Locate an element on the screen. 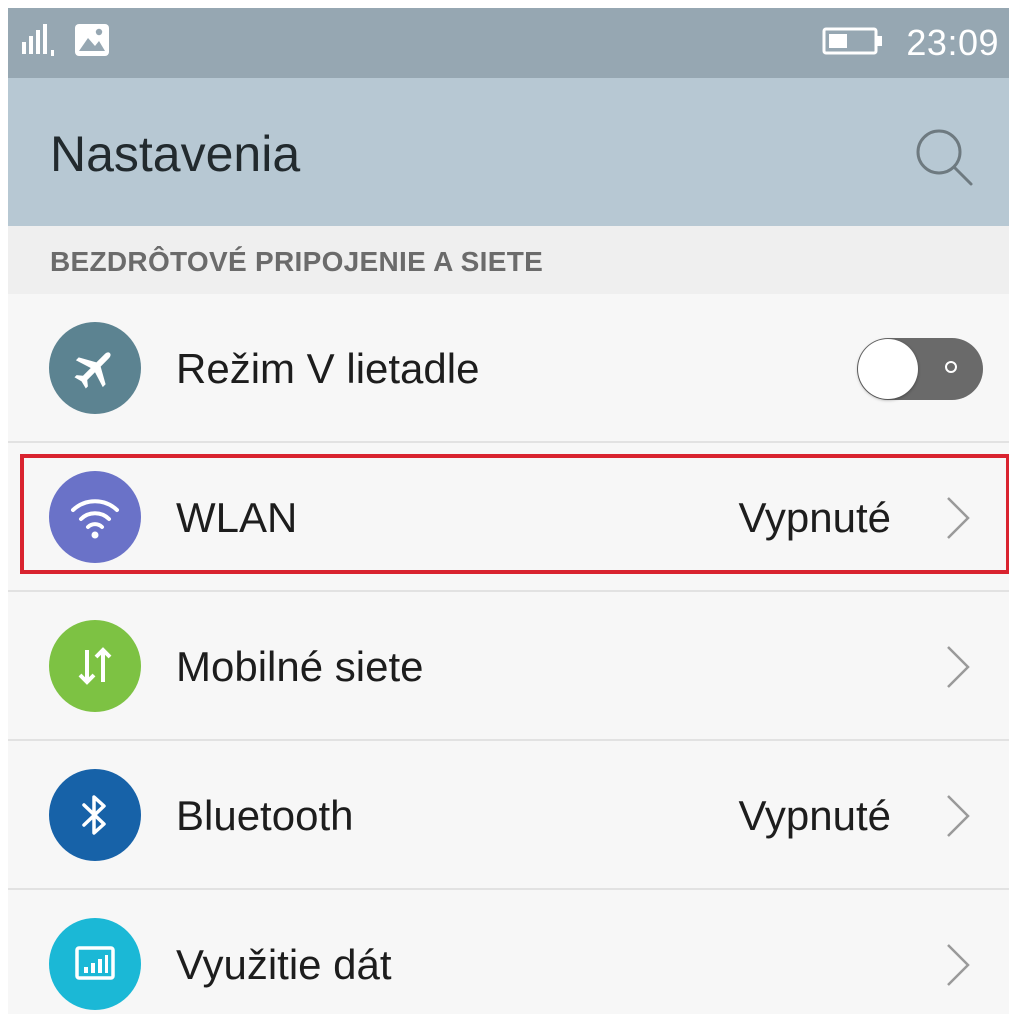 Image resolution: width=1017 pixels, height=1014 pixels. page-title: Nastavenia is located at coordinates (175, 154).